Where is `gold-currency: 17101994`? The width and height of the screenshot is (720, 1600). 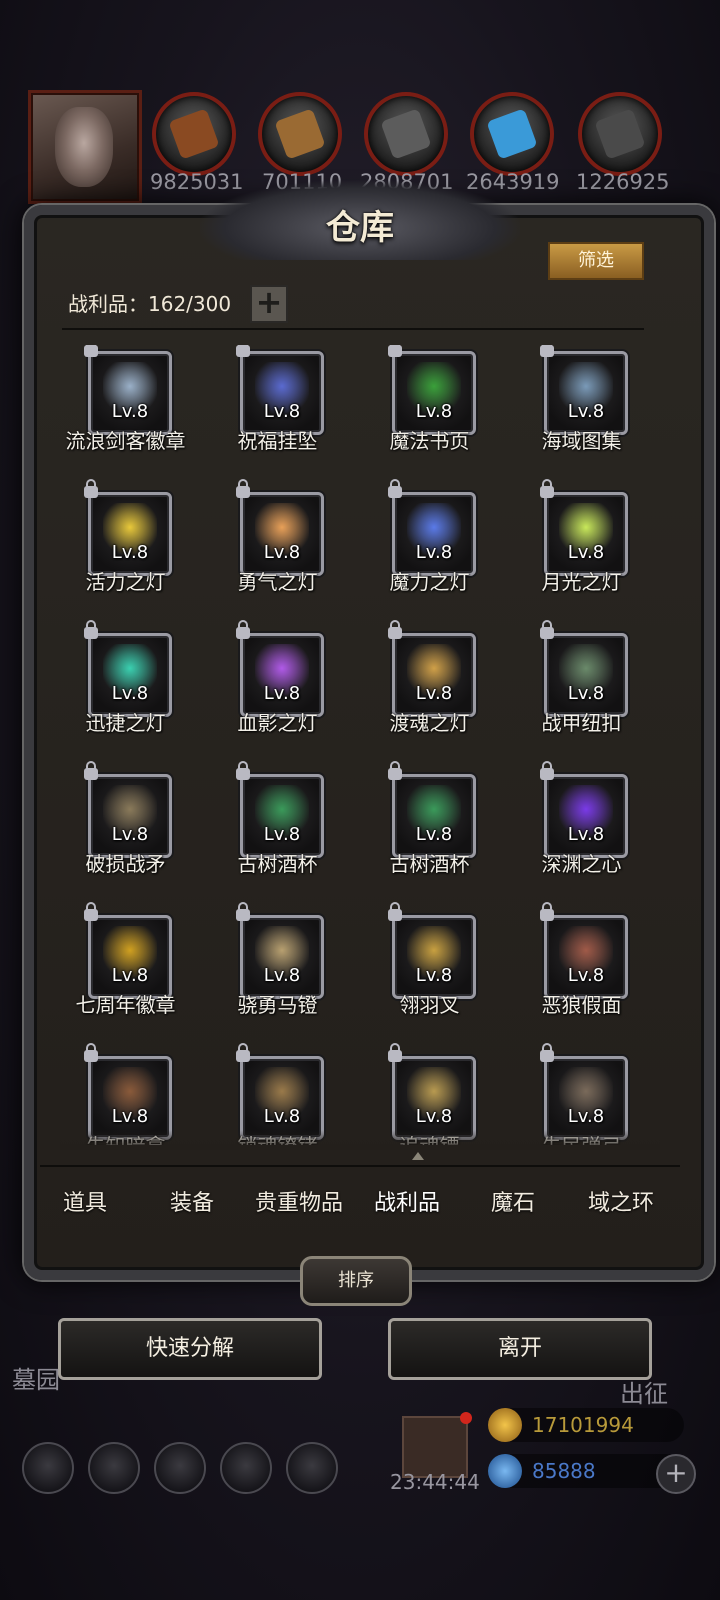 gold-currency: 17101994 is located at coordinates (586, 1425).